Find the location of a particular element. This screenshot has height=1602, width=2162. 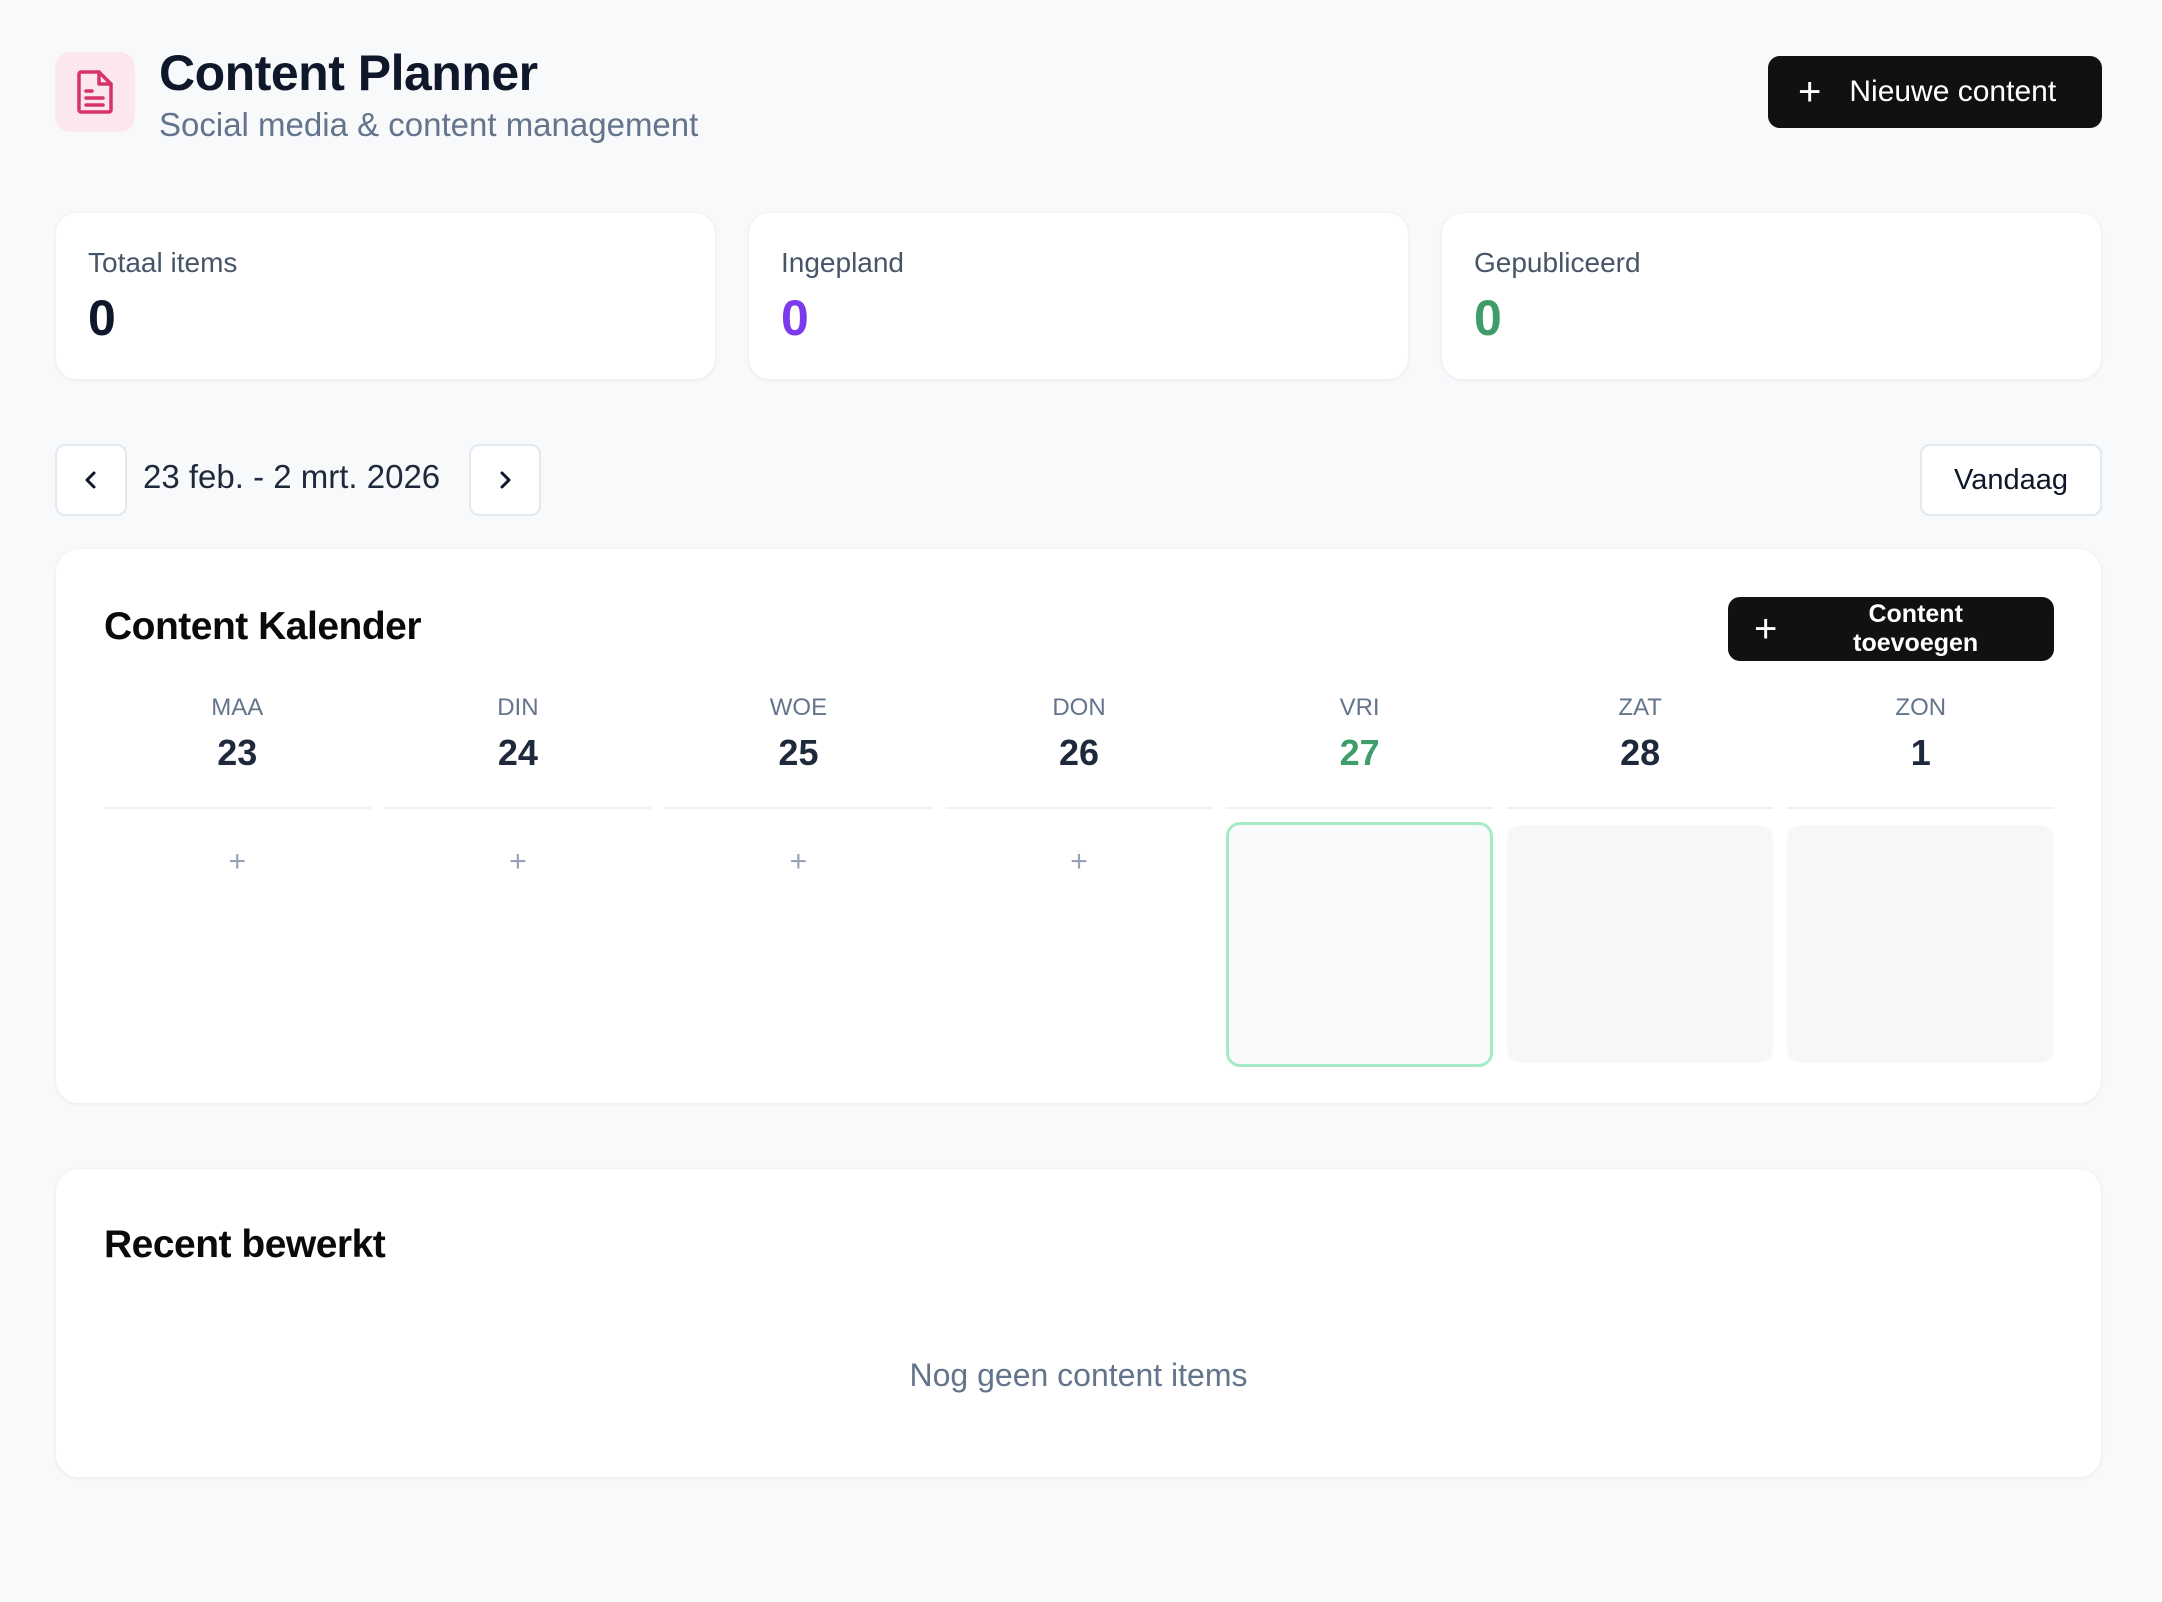

day-name: MAA is located at coordinates (237, 707).